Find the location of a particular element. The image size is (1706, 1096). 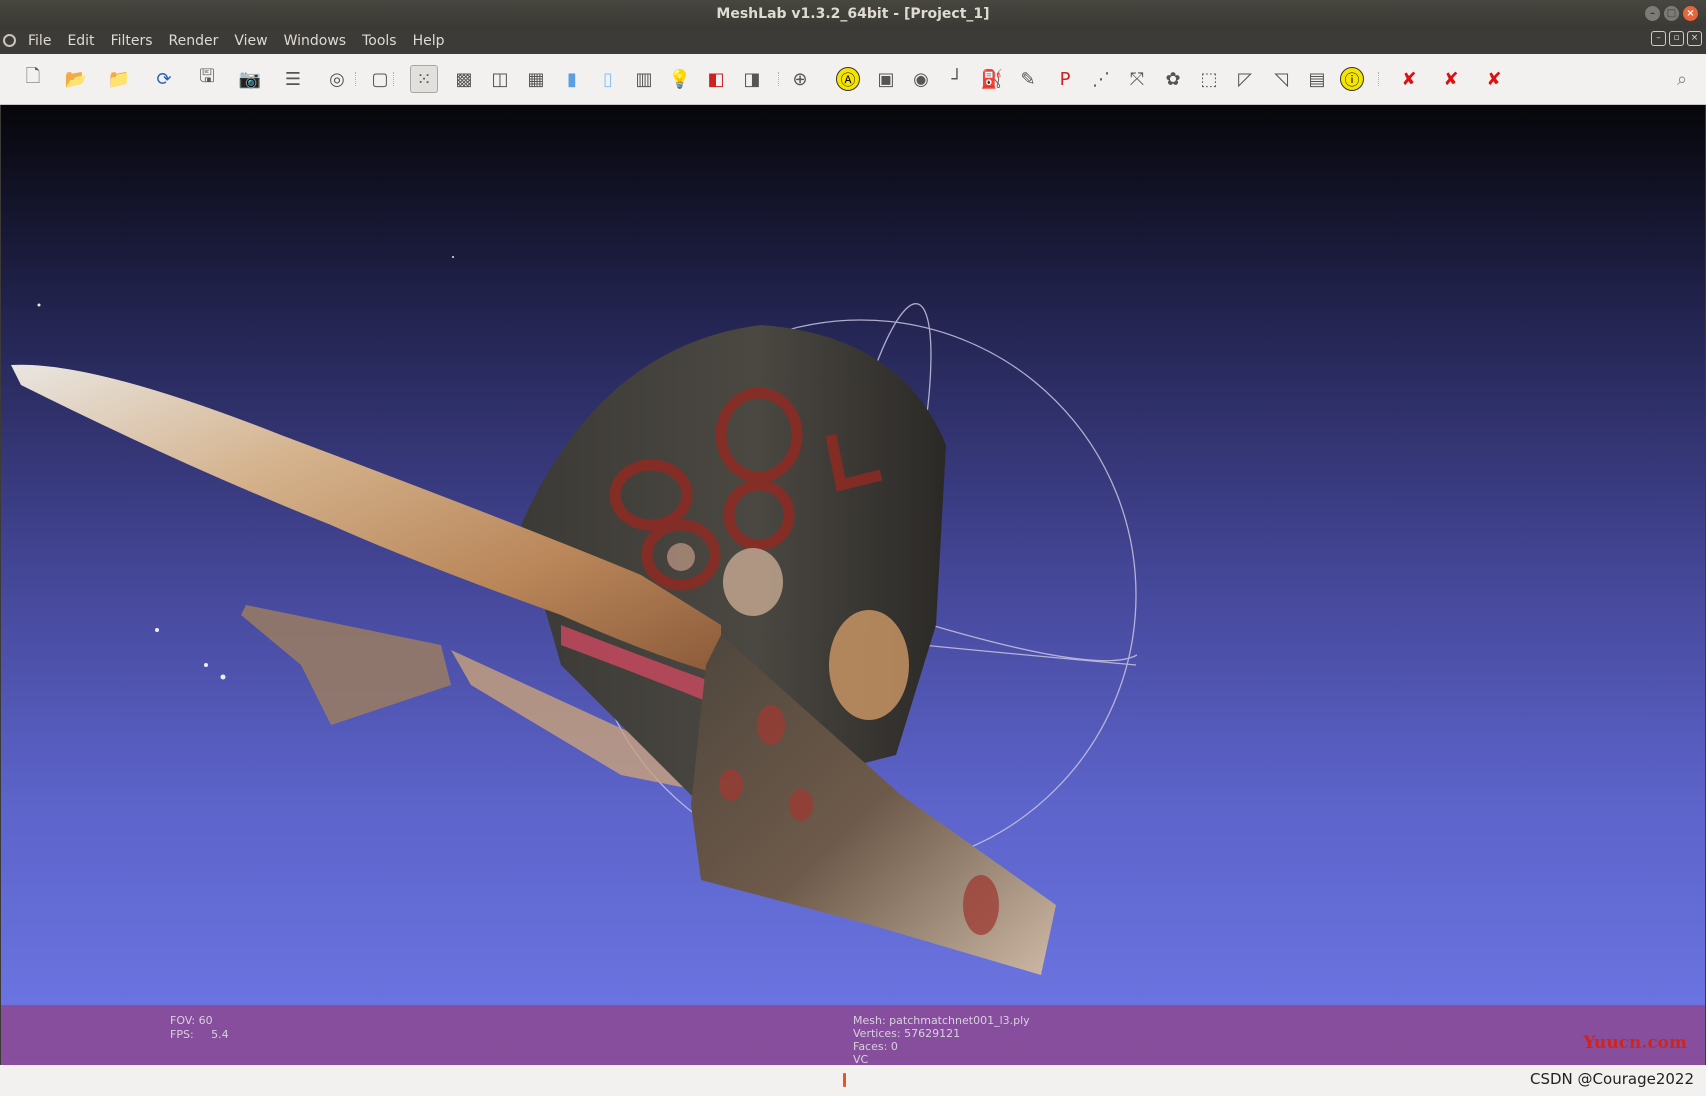

menu-help: Help is located at coordinates (429, 41).